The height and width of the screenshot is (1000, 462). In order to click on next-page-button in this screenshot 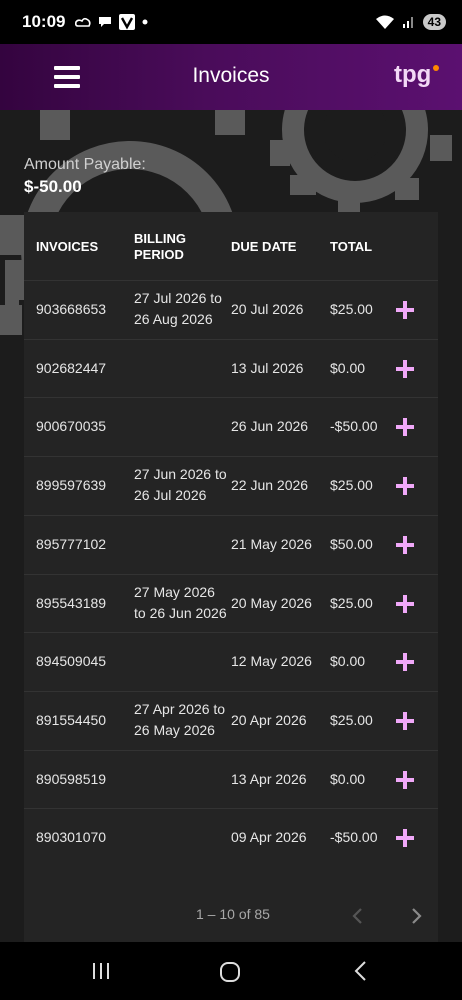, I will do `click(416, 916)`.